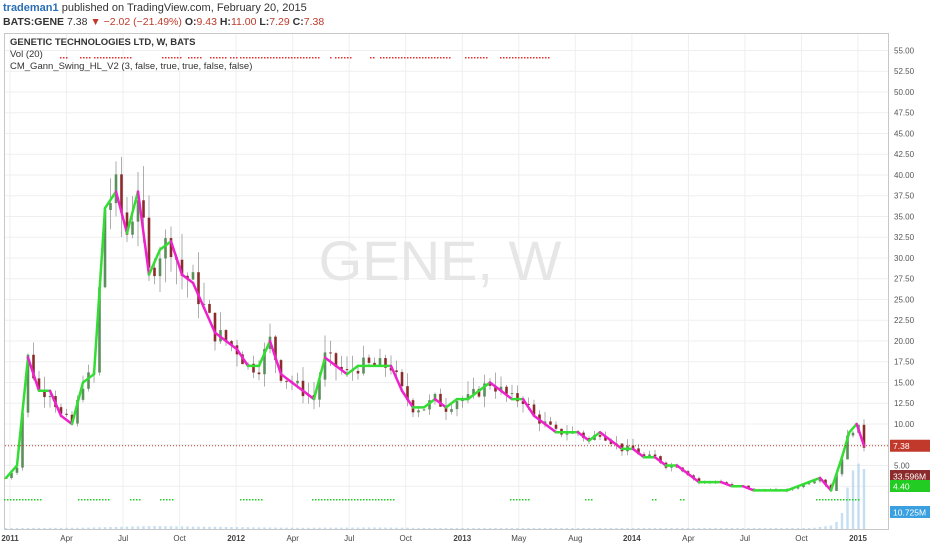 The image size is (932, 550). Describe the element at coordinates (904, 403) in the screenshot. I see `y-tick-label: 12.50` at that location.